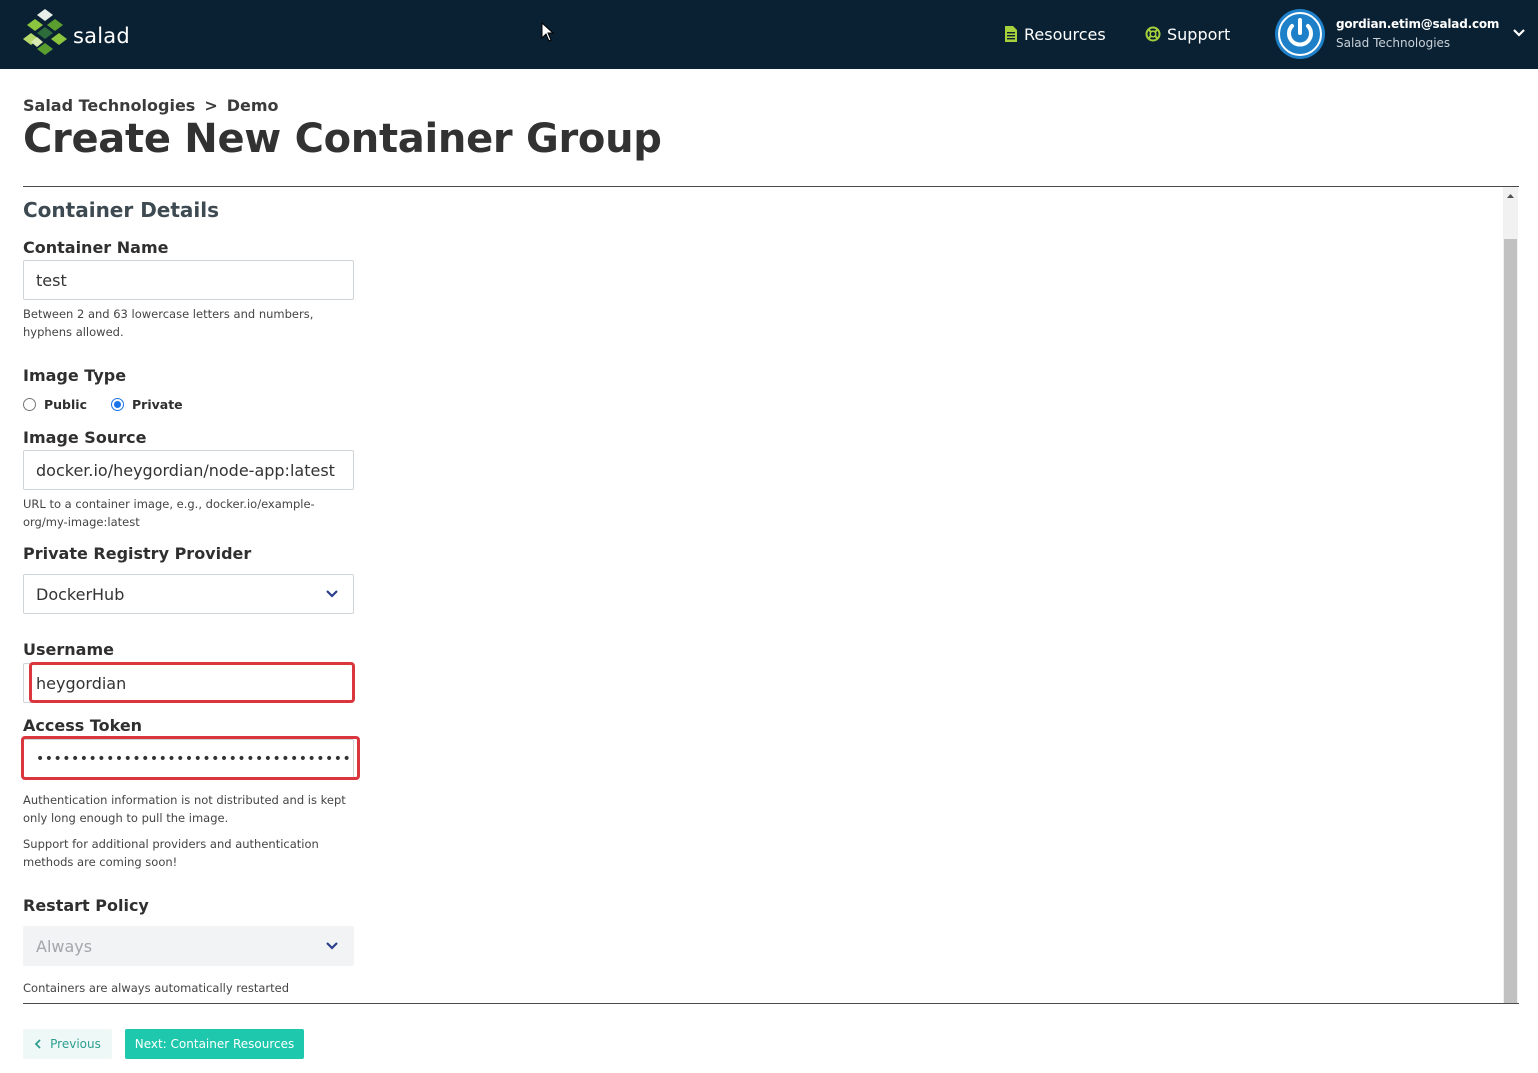 Image resolution: width=1538 pixels, height=1073 pixels. Describe the element at coordinates (80, 594) in the screenshot. I see `registry-provider-value: DockerHub` at that location.